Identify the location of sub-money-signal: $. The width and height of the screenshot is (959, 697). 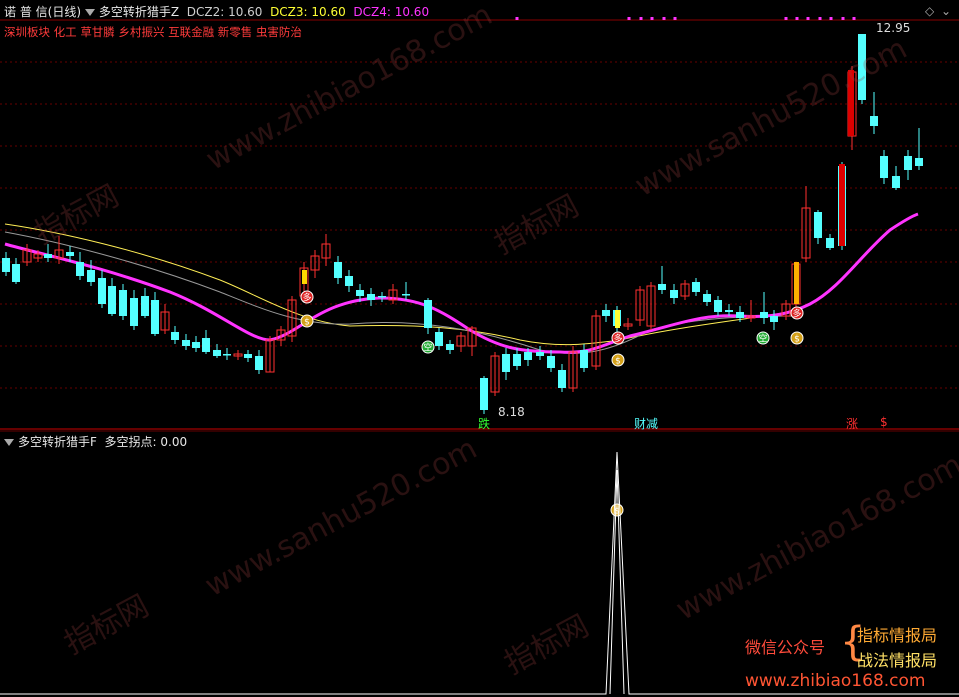
(617, 510).